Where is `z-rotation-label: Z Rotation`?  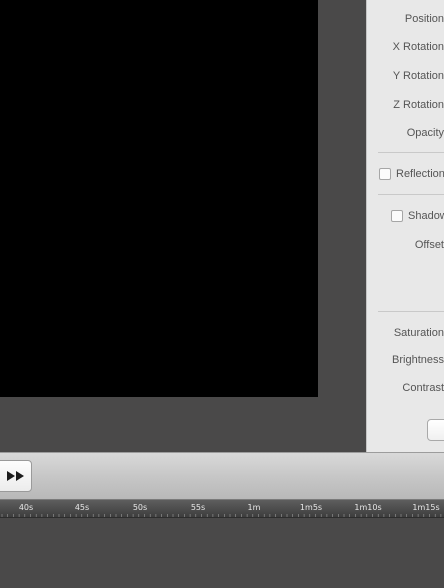
z-rotation-label: Z Rotation is located at coordinates (418, 105).